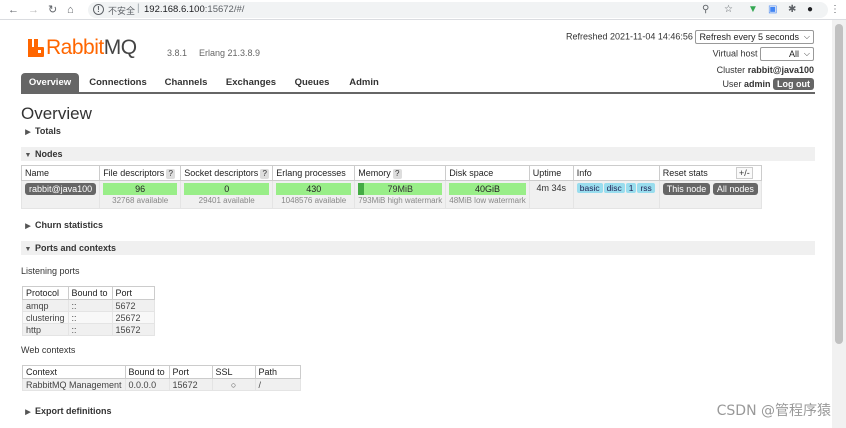  What do you see at coordinates (194, 9) in the screenshot?
I see `url-text: 192.168.6.100:15672/#/` at bounding box center [194, 9].